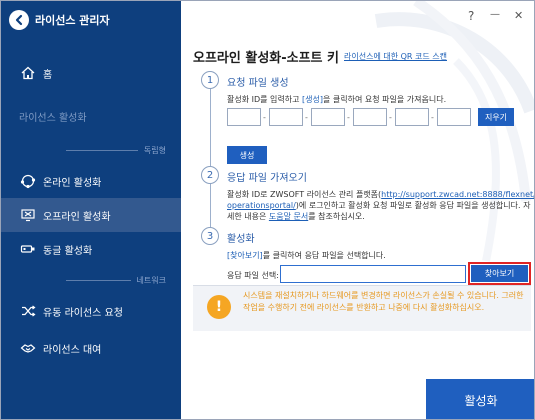  I want to click on step-number-3: 3, so click(210, 236).